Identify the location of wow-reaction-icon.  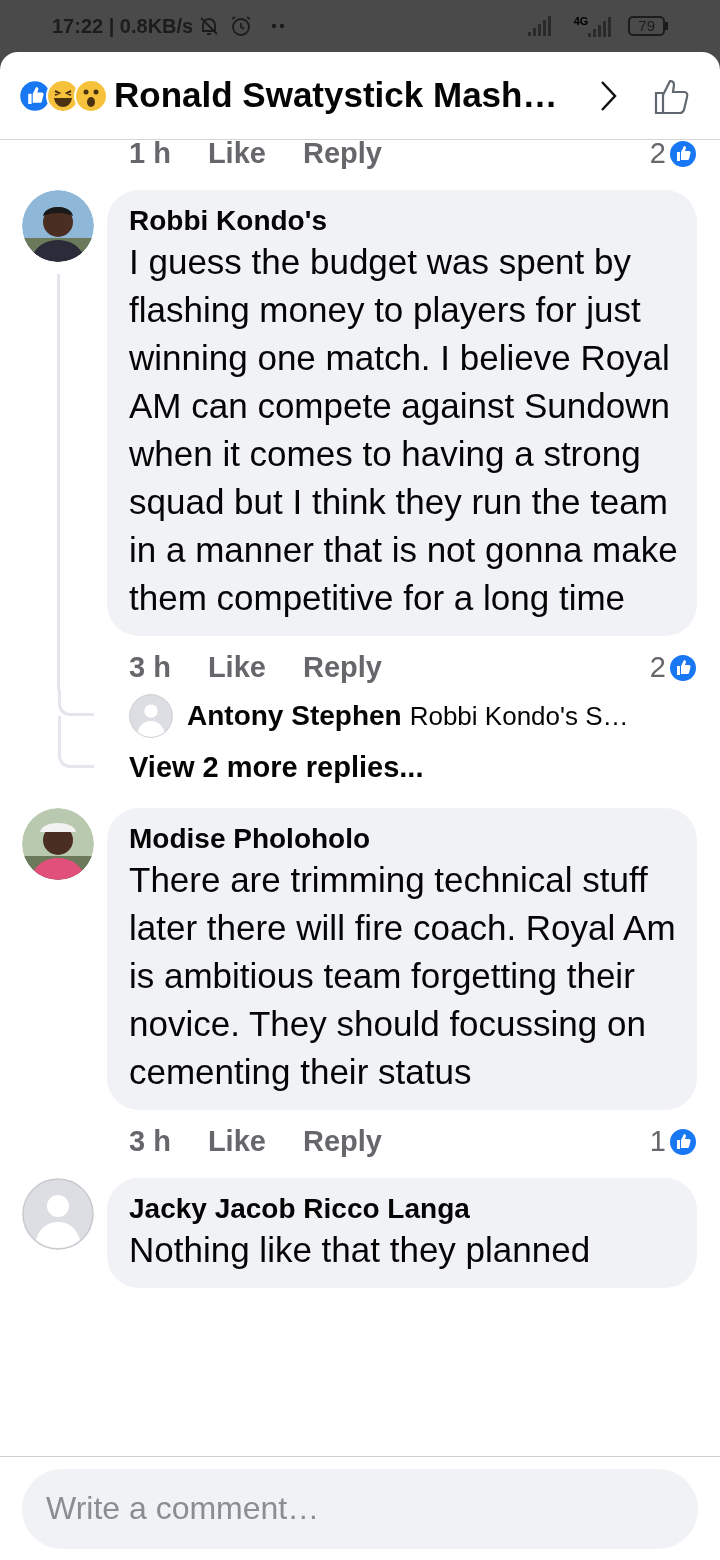
(91, 95).